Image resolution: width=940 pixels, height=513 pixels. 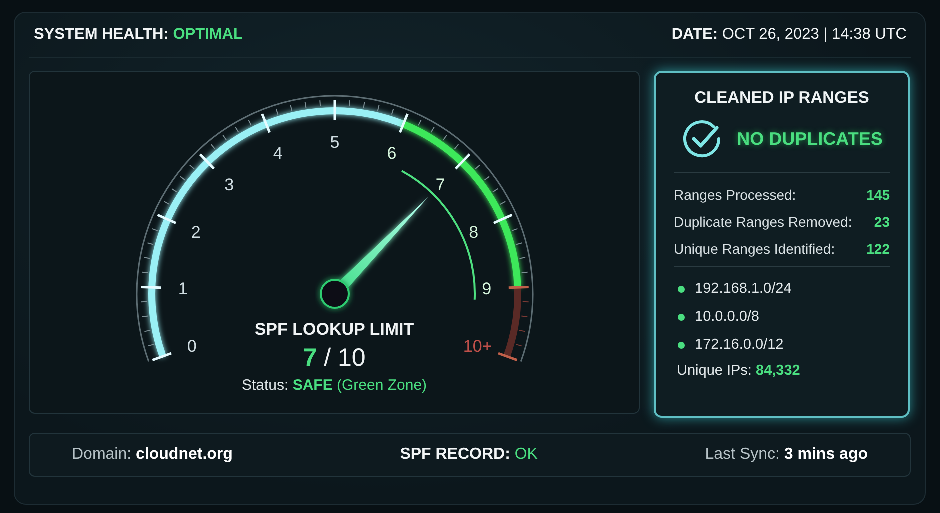 What do you see at coordinates (335, 294) in the screenshot?
I see `needle-hub` at bounding box center [335, 294].